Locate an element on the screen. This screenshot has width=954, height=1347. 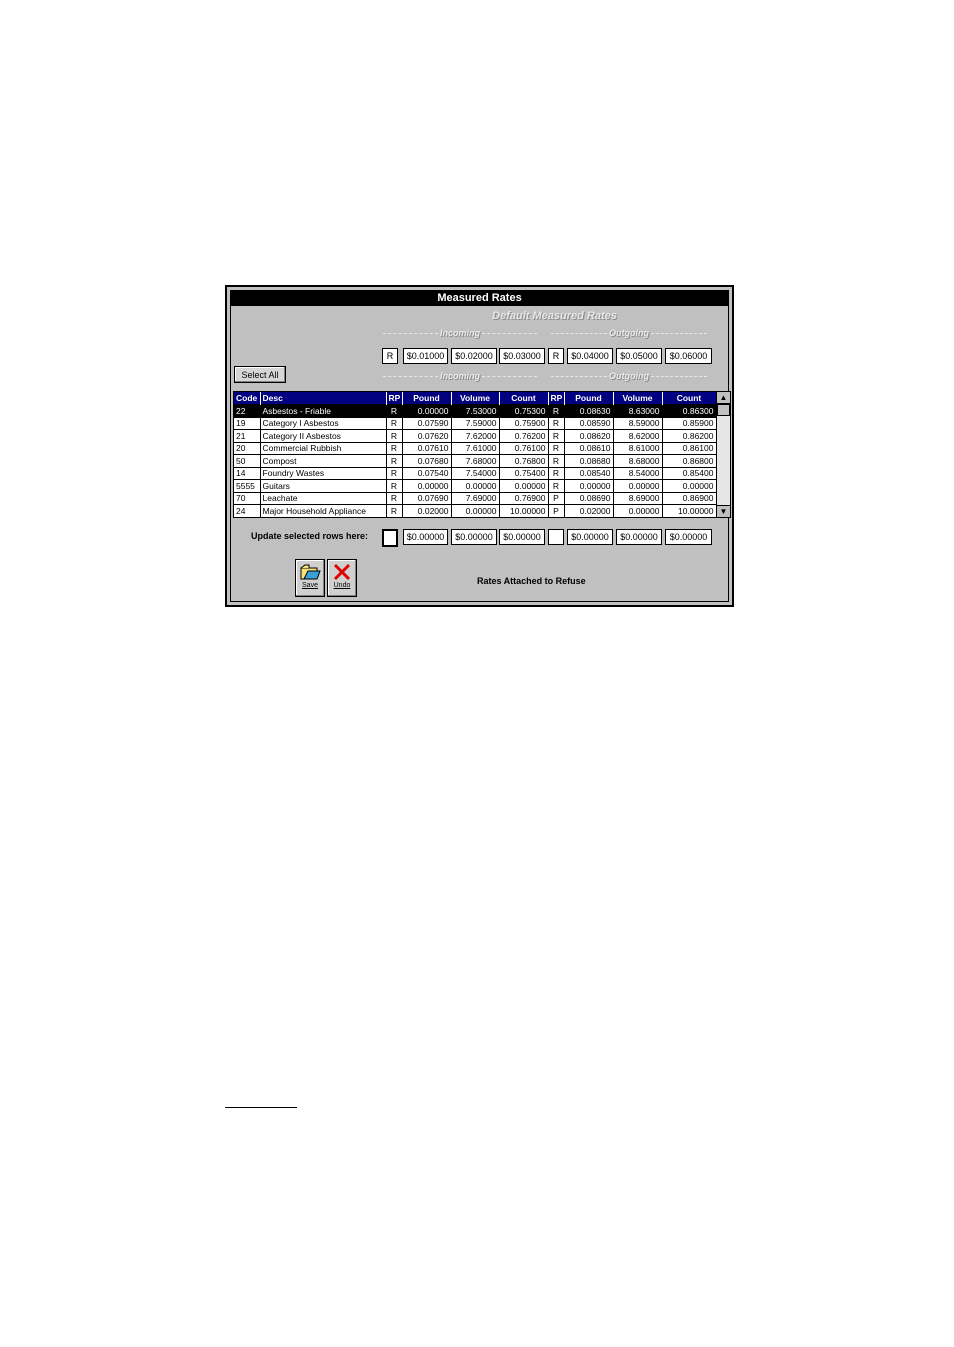
table-cell: 0.86300 is located at coordinates (689, 410).